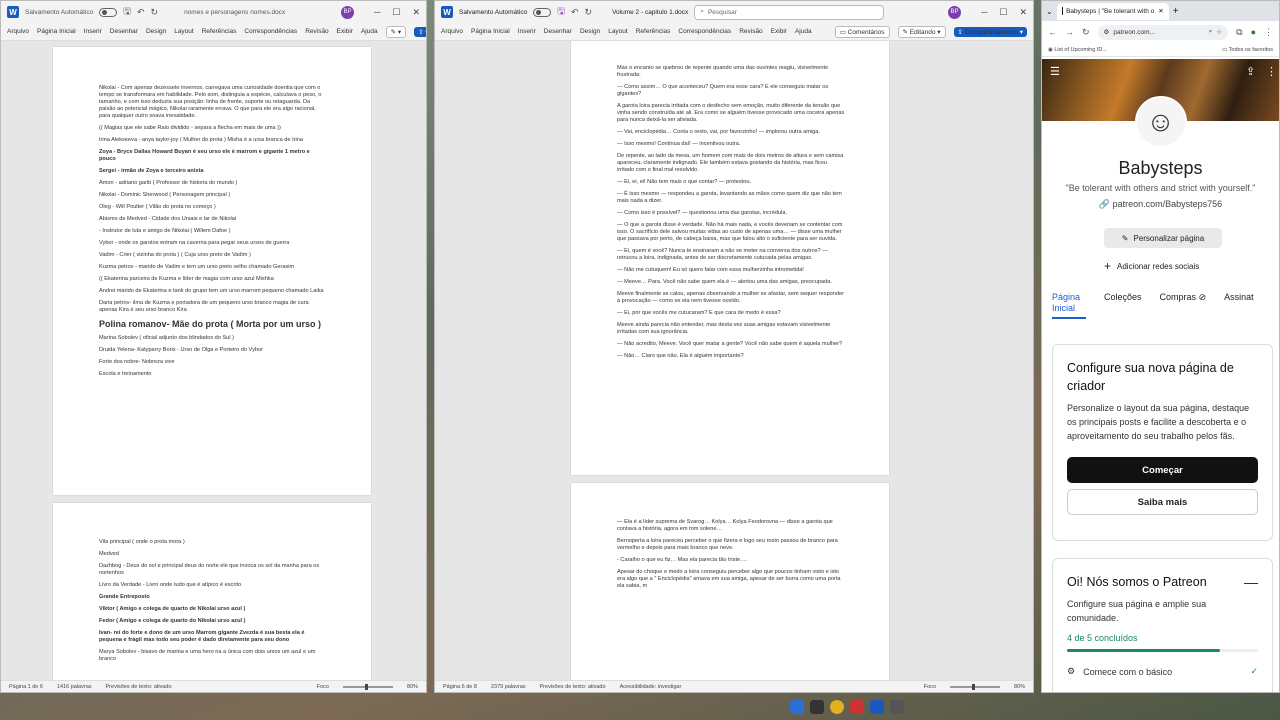  What do you see at coordinates (1271, 71) in the screenshot?
I see `more-icon: ⋮` at bounding box center [1271, 71].